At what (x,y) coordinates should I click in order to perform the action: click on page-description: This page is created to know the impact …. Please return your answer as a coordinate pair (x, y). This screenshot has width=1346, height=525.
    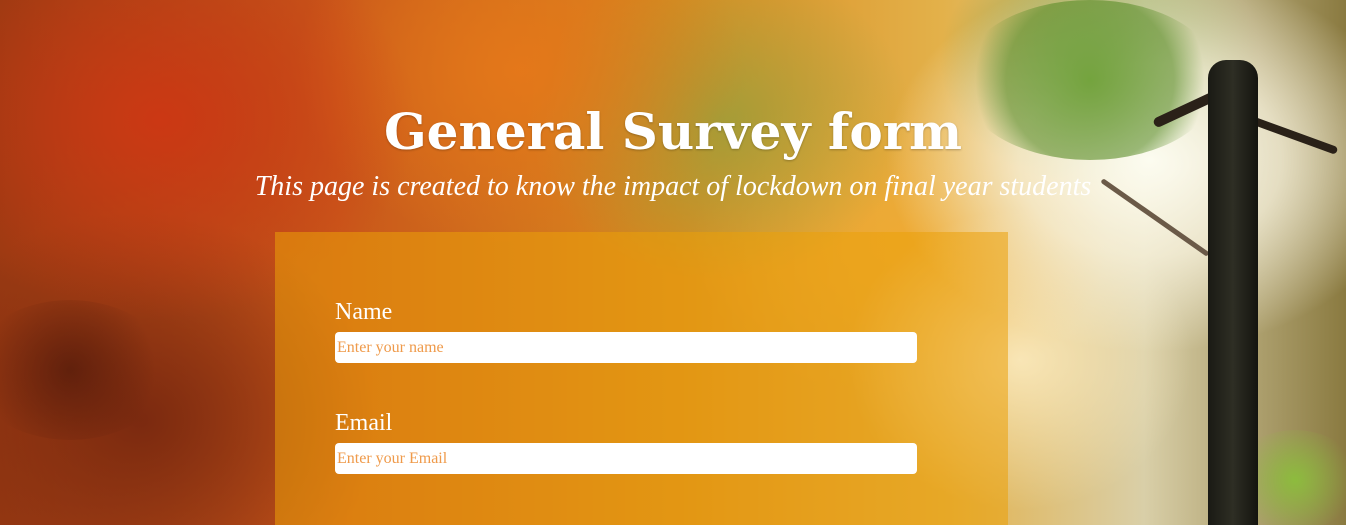
    Looking at the image, I should click on (673, 186).